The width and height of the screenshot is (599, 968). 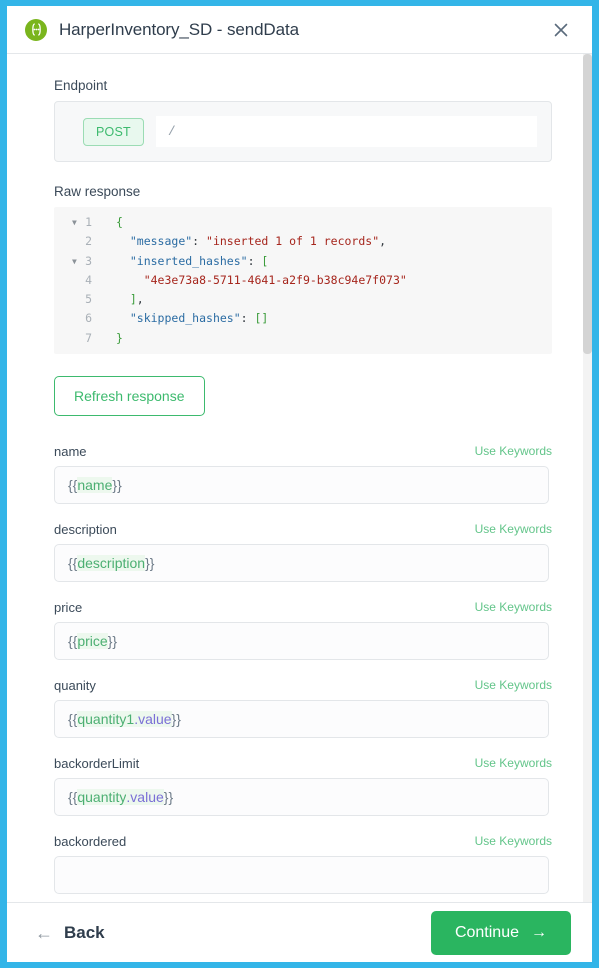 What do you see at coordinates (486, 932) in the screenshot?
I see `continue-button-label: Continue` at bounding box center [486, 932].